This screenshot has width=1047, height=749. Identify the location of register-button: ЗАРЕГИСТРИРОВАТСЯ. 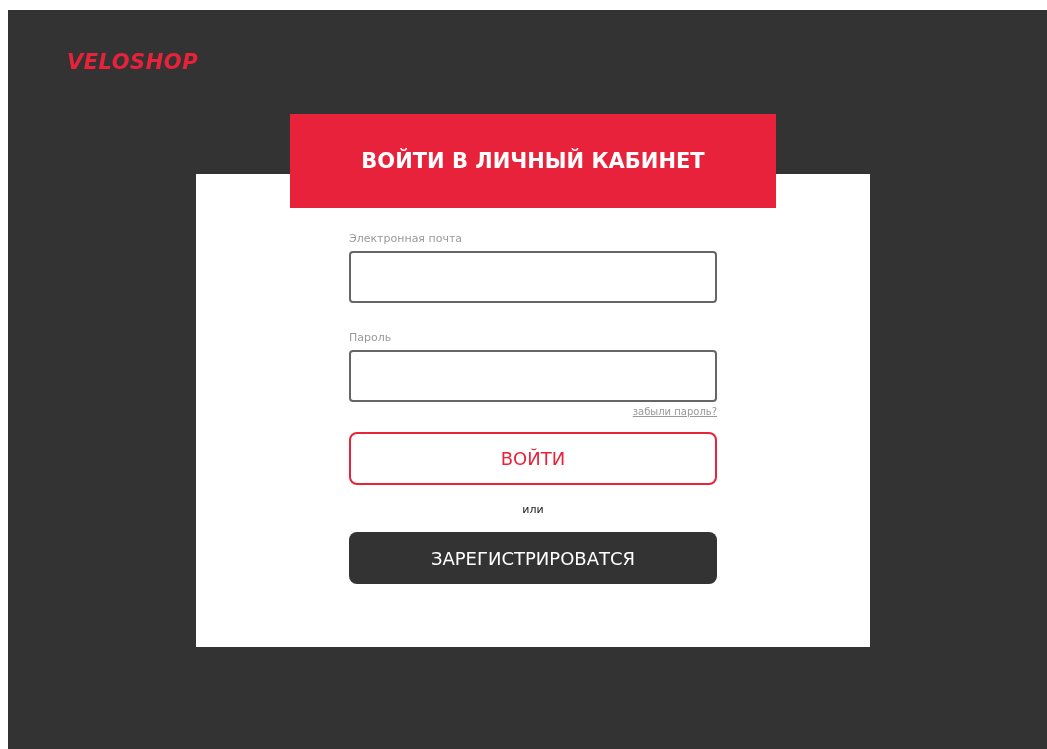
(533, 558).